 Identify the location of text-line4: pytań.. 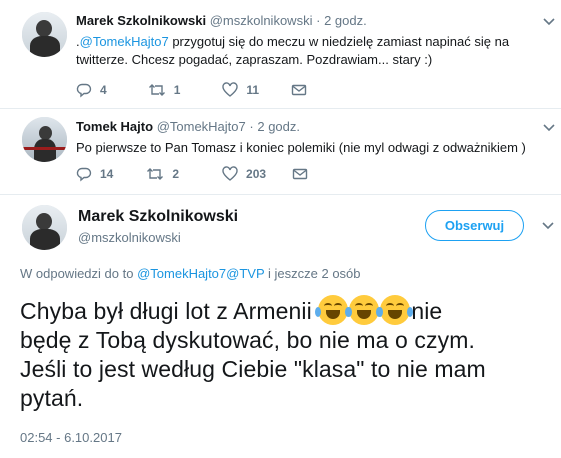
(52, 398).